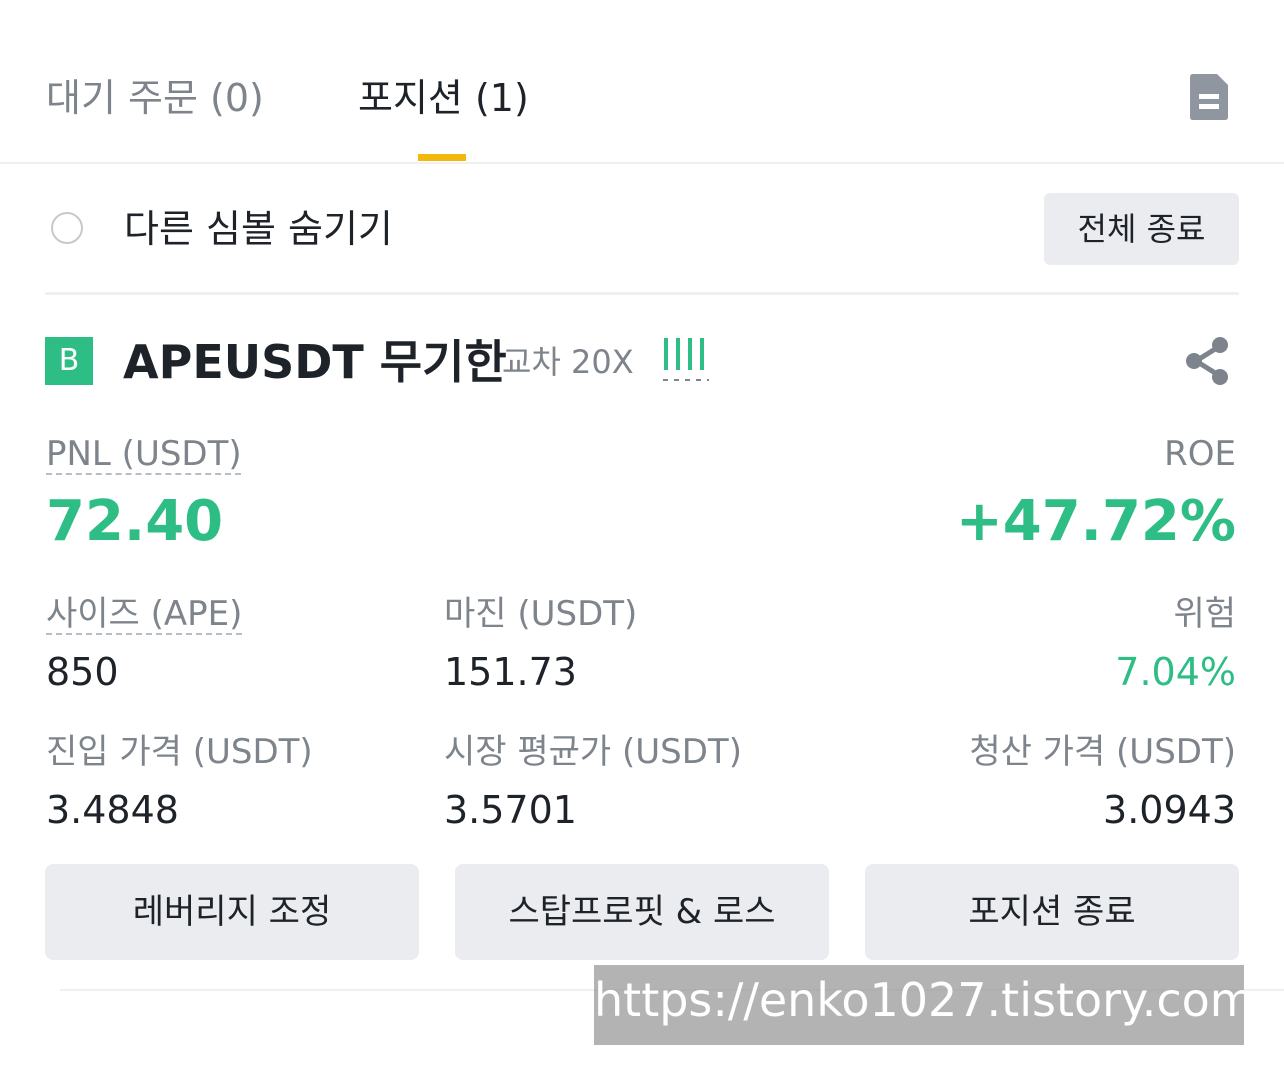 The image size is (1284, 1085). Describe the element at coordinates (82, 672) in the screenshot. I see `size-value: 850` at that location.